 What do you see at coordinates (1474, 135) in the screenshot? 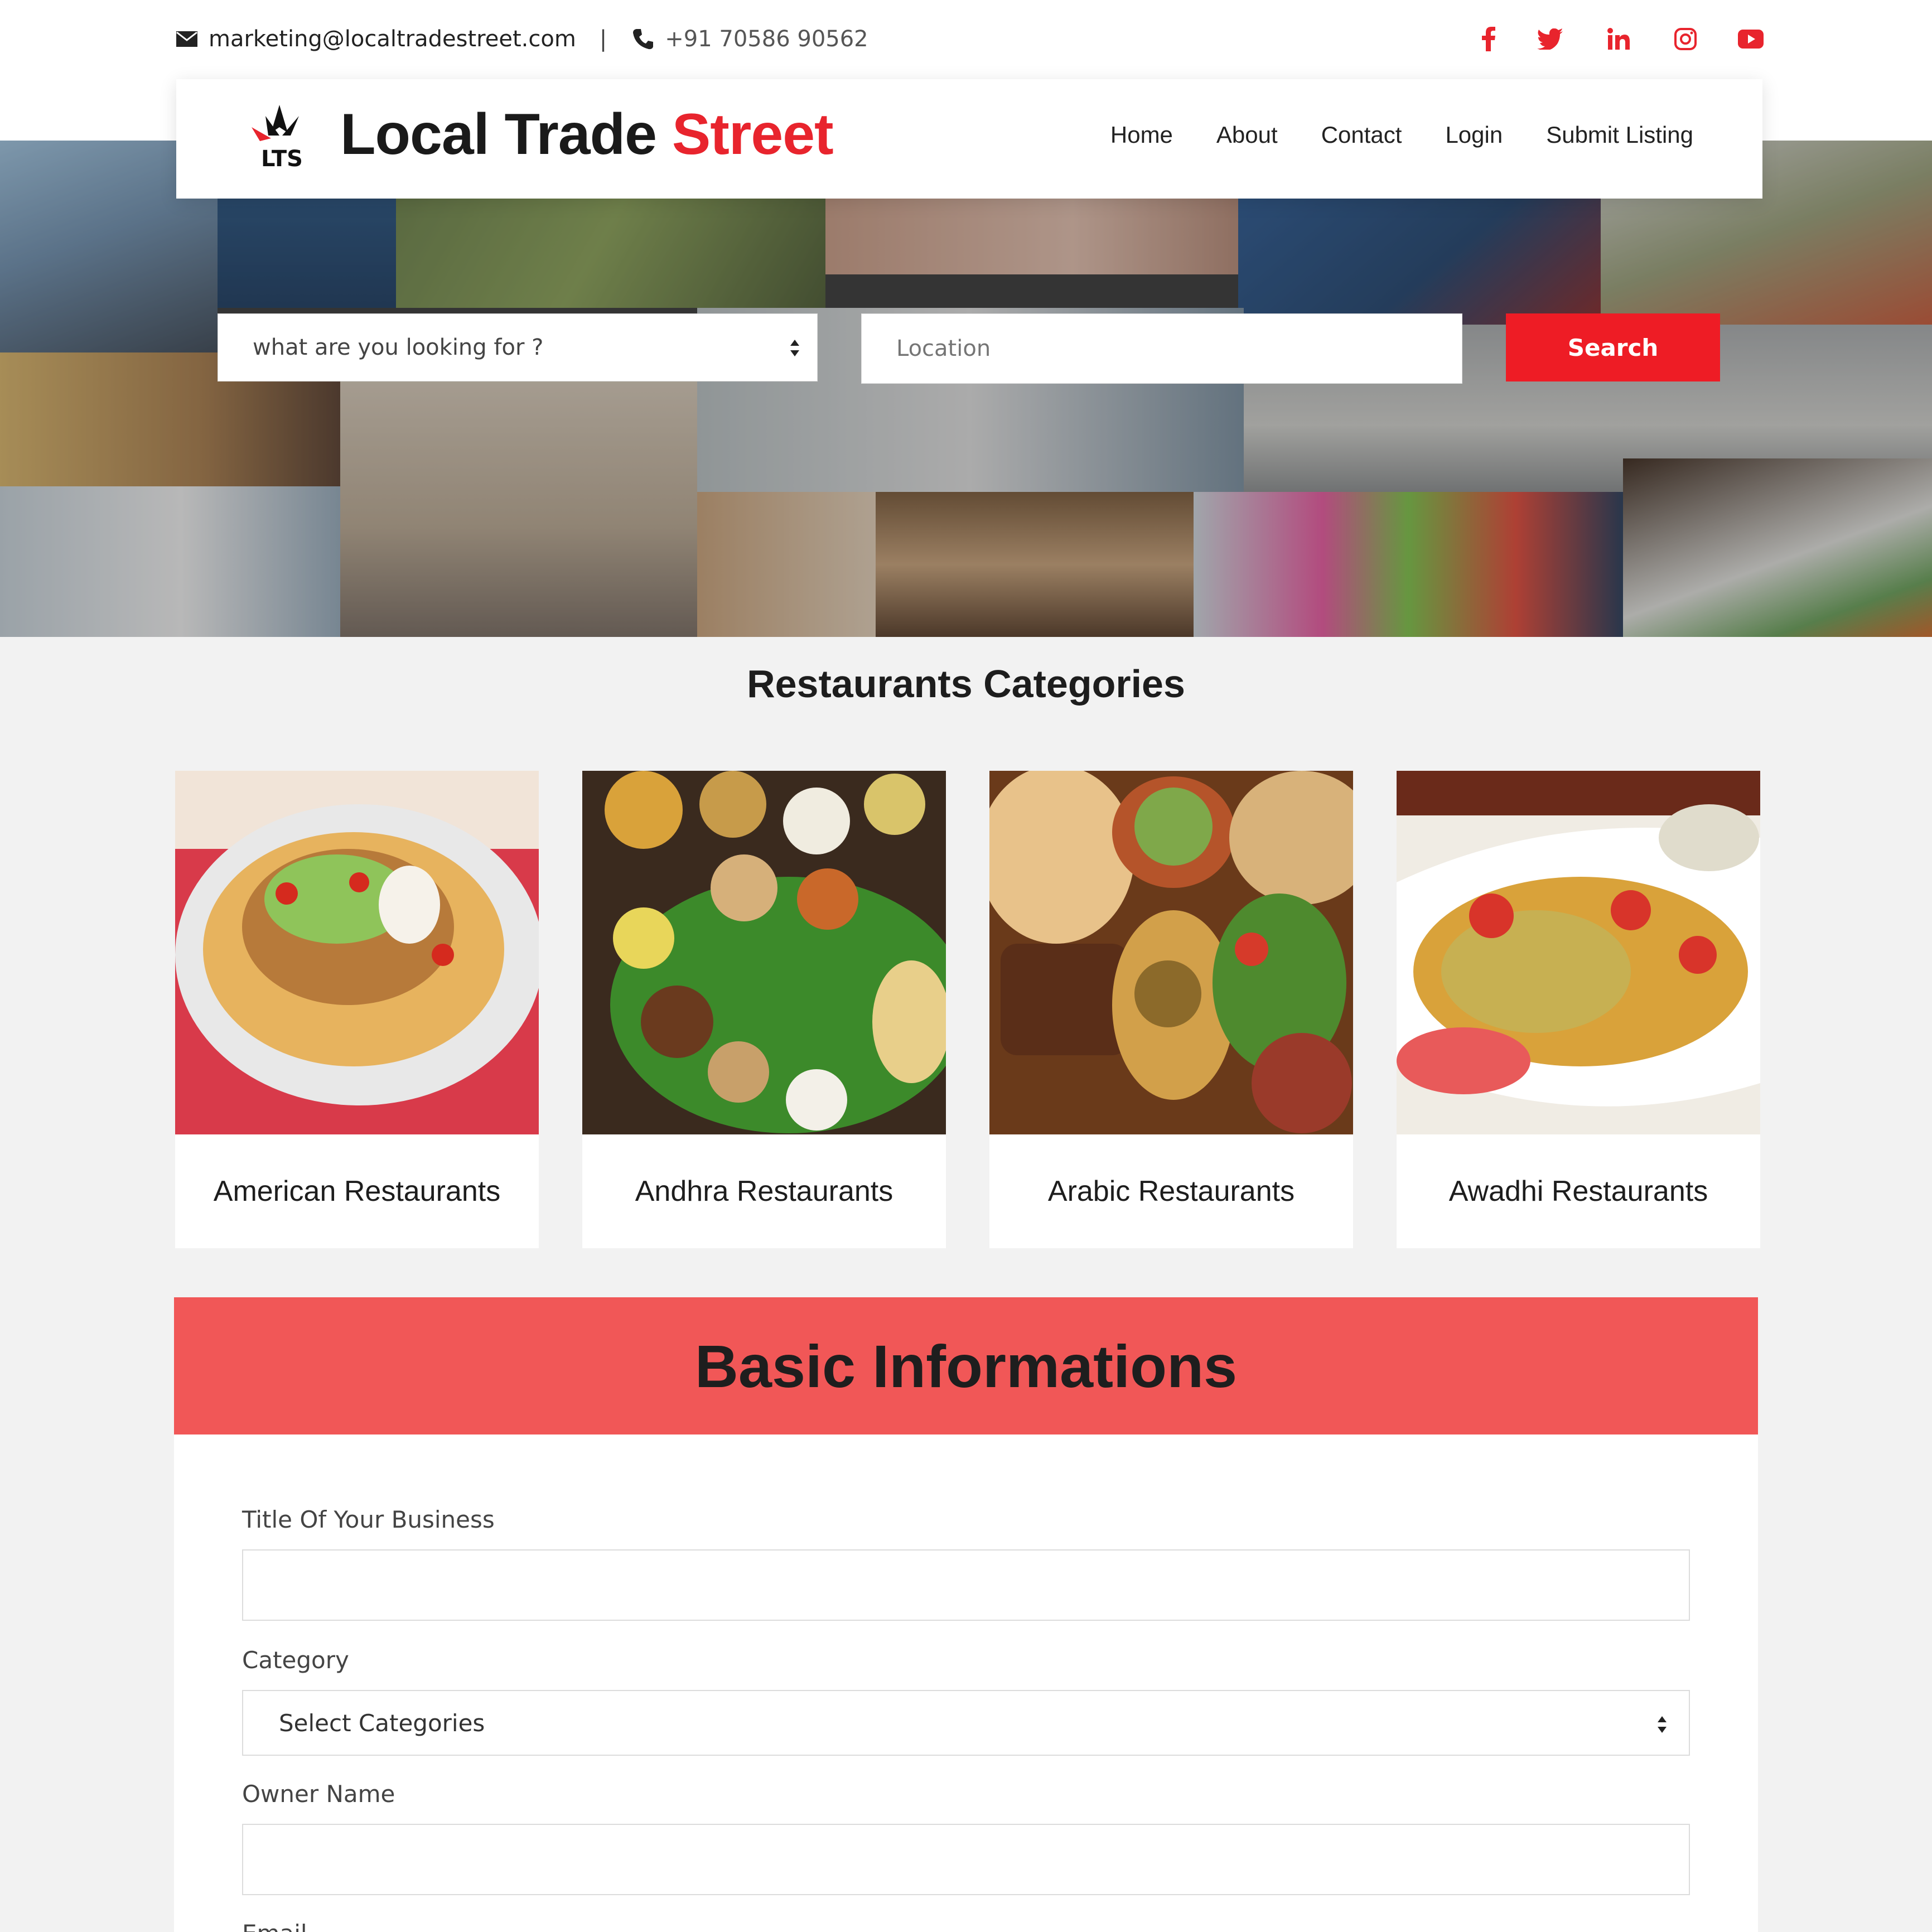
I see `nav-login: Login` at bounding box center [1474, 135].